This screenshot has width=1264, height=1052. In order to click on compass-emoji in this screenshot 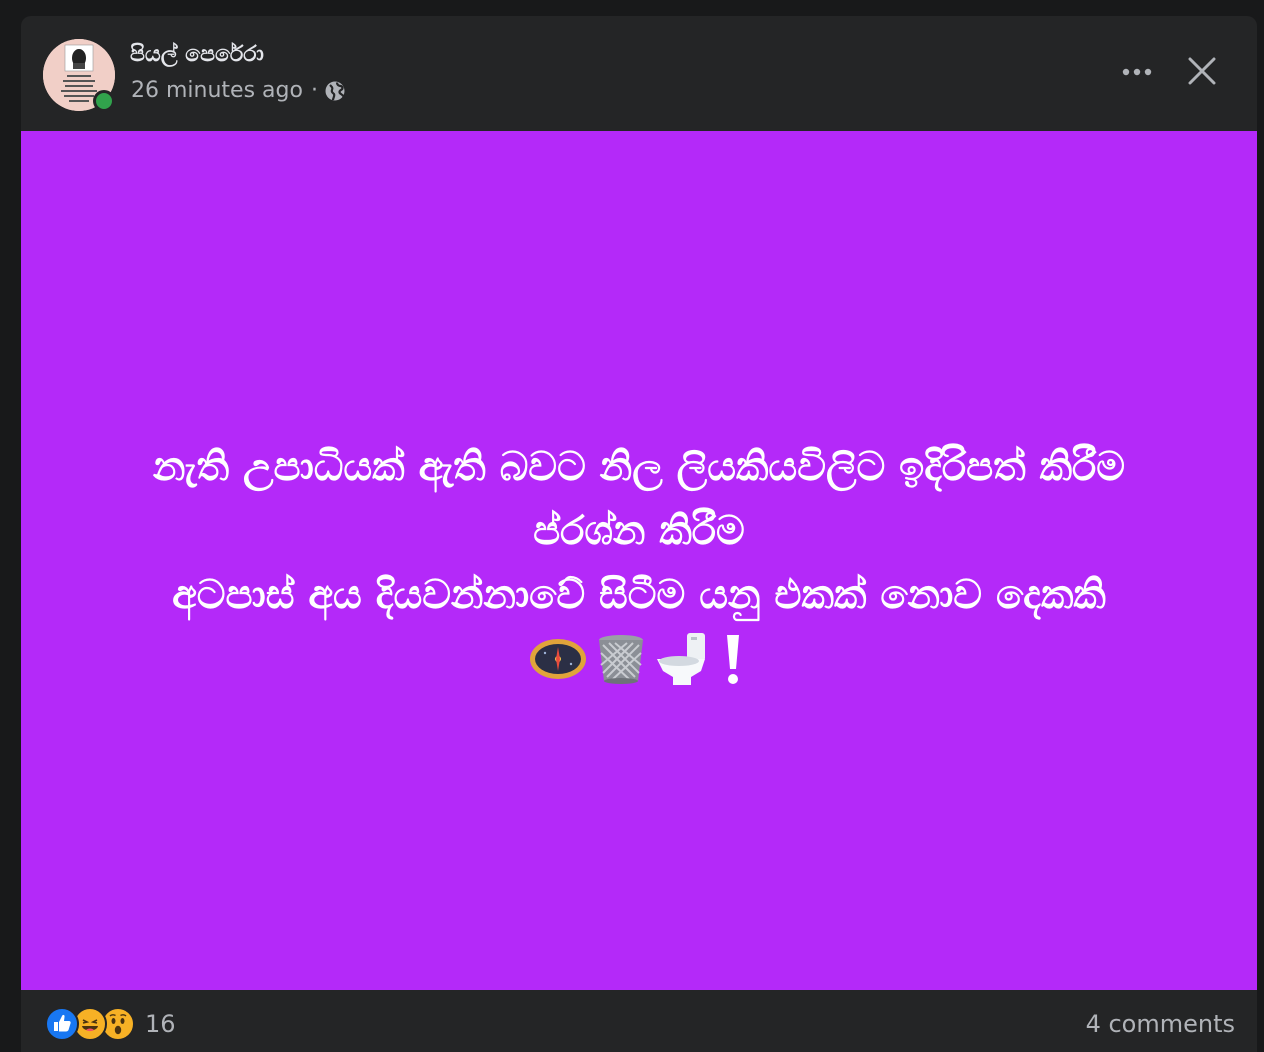, I will do `click(558, 658)`.